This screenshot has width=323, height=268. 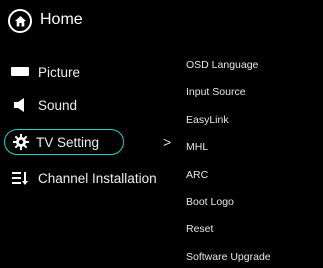 I want to click on menu-item-tv-setting: TV Setting, so click(x=64, y=142).